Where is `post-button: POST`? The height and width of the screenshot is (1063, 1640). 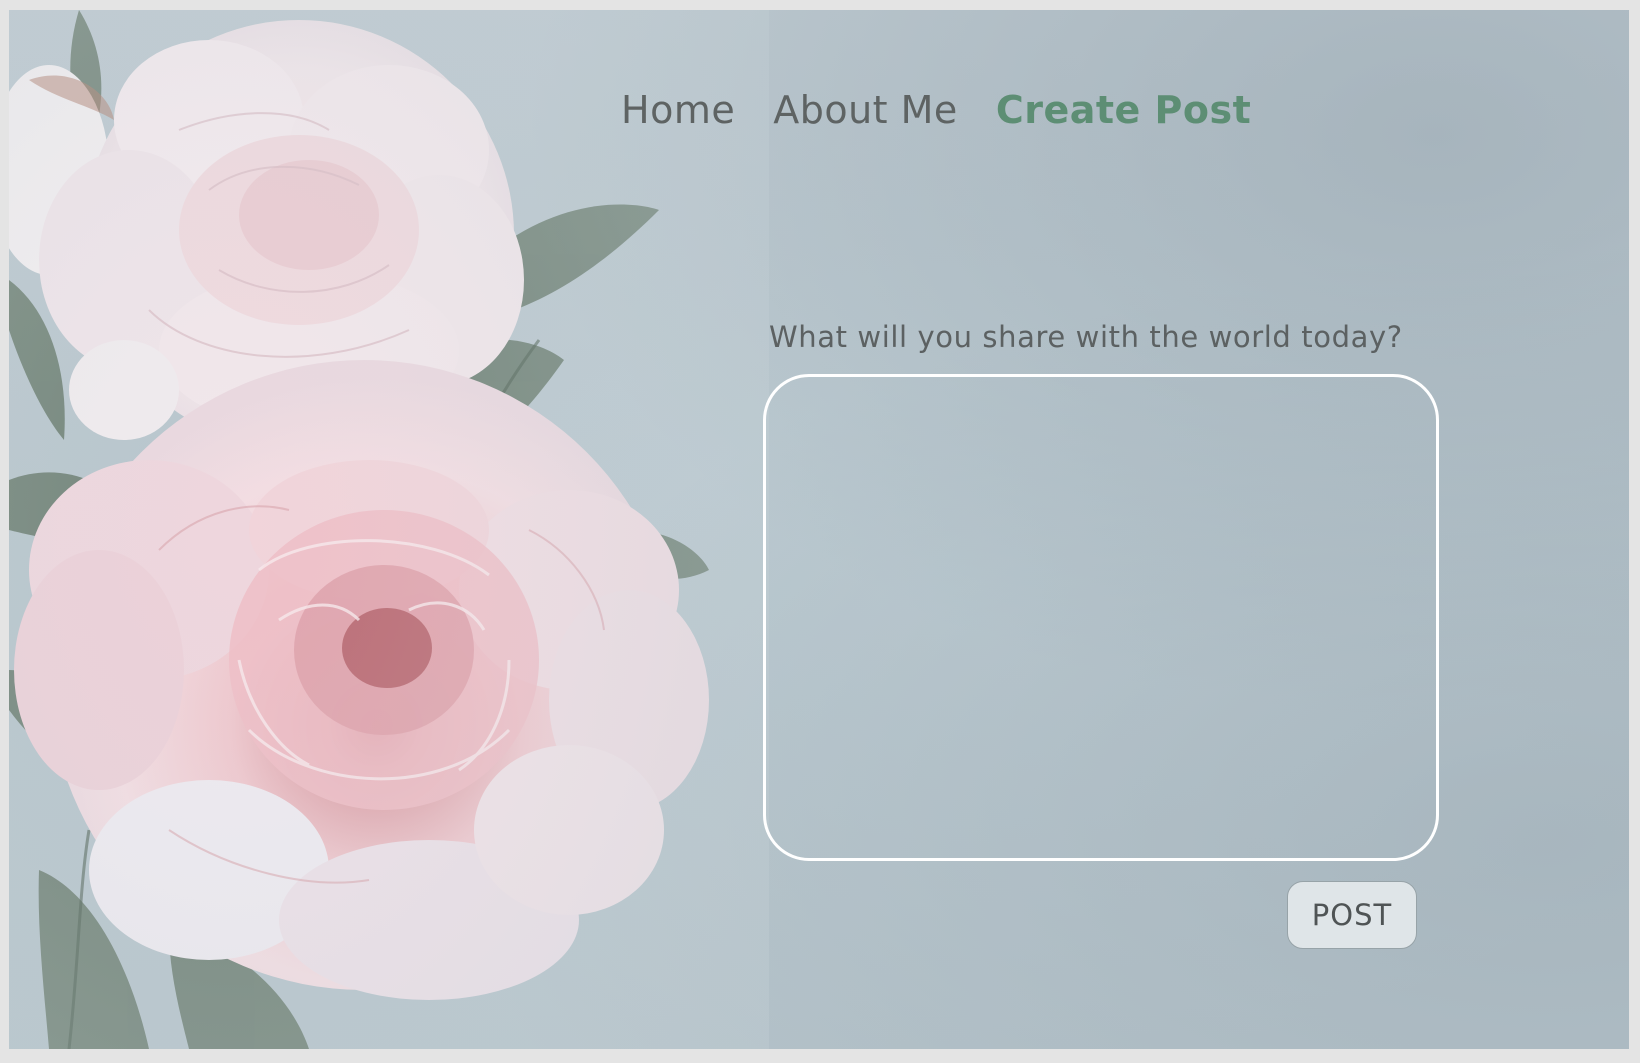
post-button: POST is located at coordinates (1352, 915).